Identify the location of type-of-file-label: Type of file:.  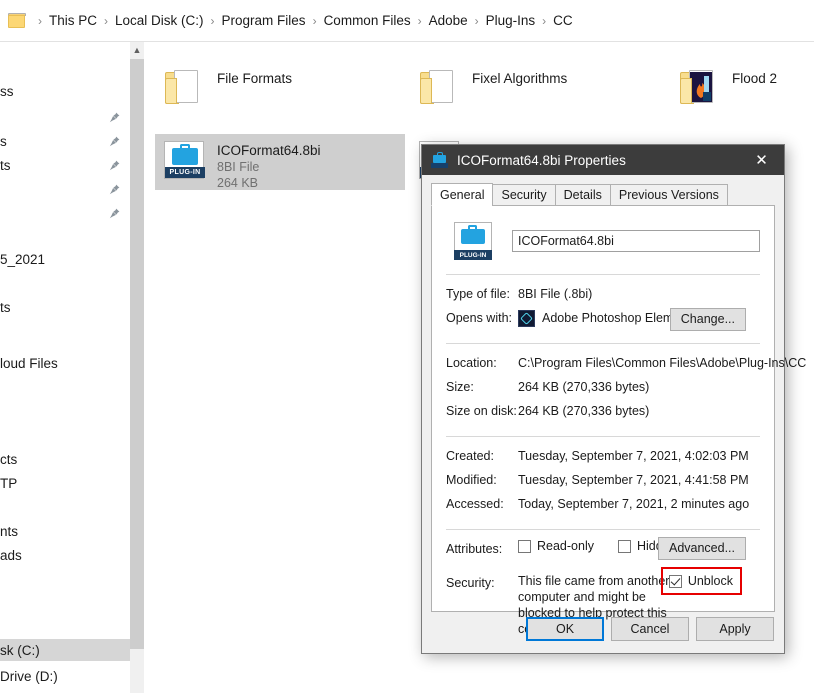
(478, 294).